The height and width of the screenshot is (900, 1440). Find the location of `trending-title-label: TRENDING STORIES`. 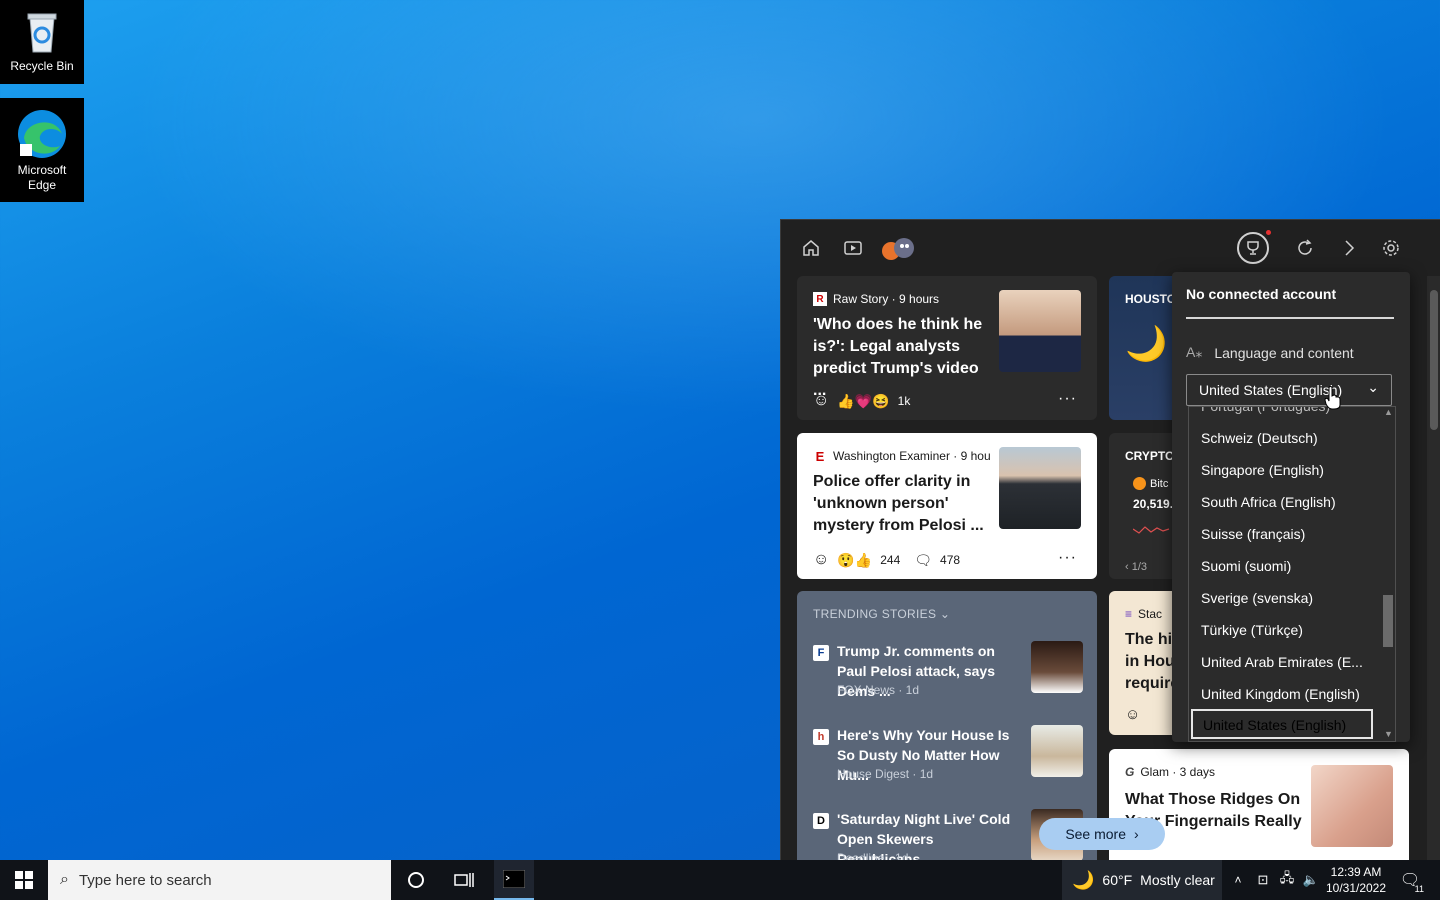

trending-title-label: TRENDING STORIES is located at coordinates (875, 614).